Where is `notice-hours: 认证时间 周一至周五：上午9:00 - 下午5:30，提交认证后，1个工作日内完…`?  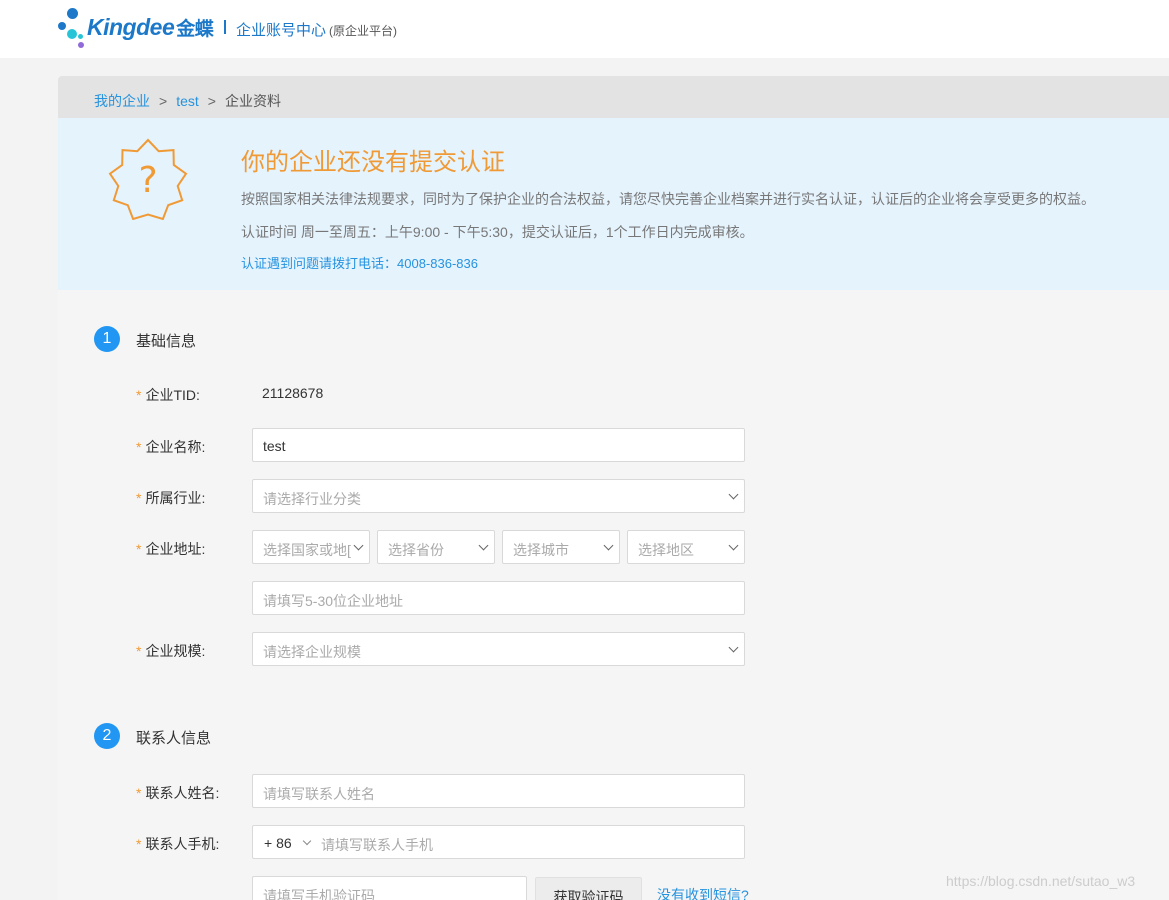
notice-hours: 认证时间 周一至周五：上午9:00 - 下午5:30，提交认证后，1个工作日内完… is located at coordinates (497, 232).